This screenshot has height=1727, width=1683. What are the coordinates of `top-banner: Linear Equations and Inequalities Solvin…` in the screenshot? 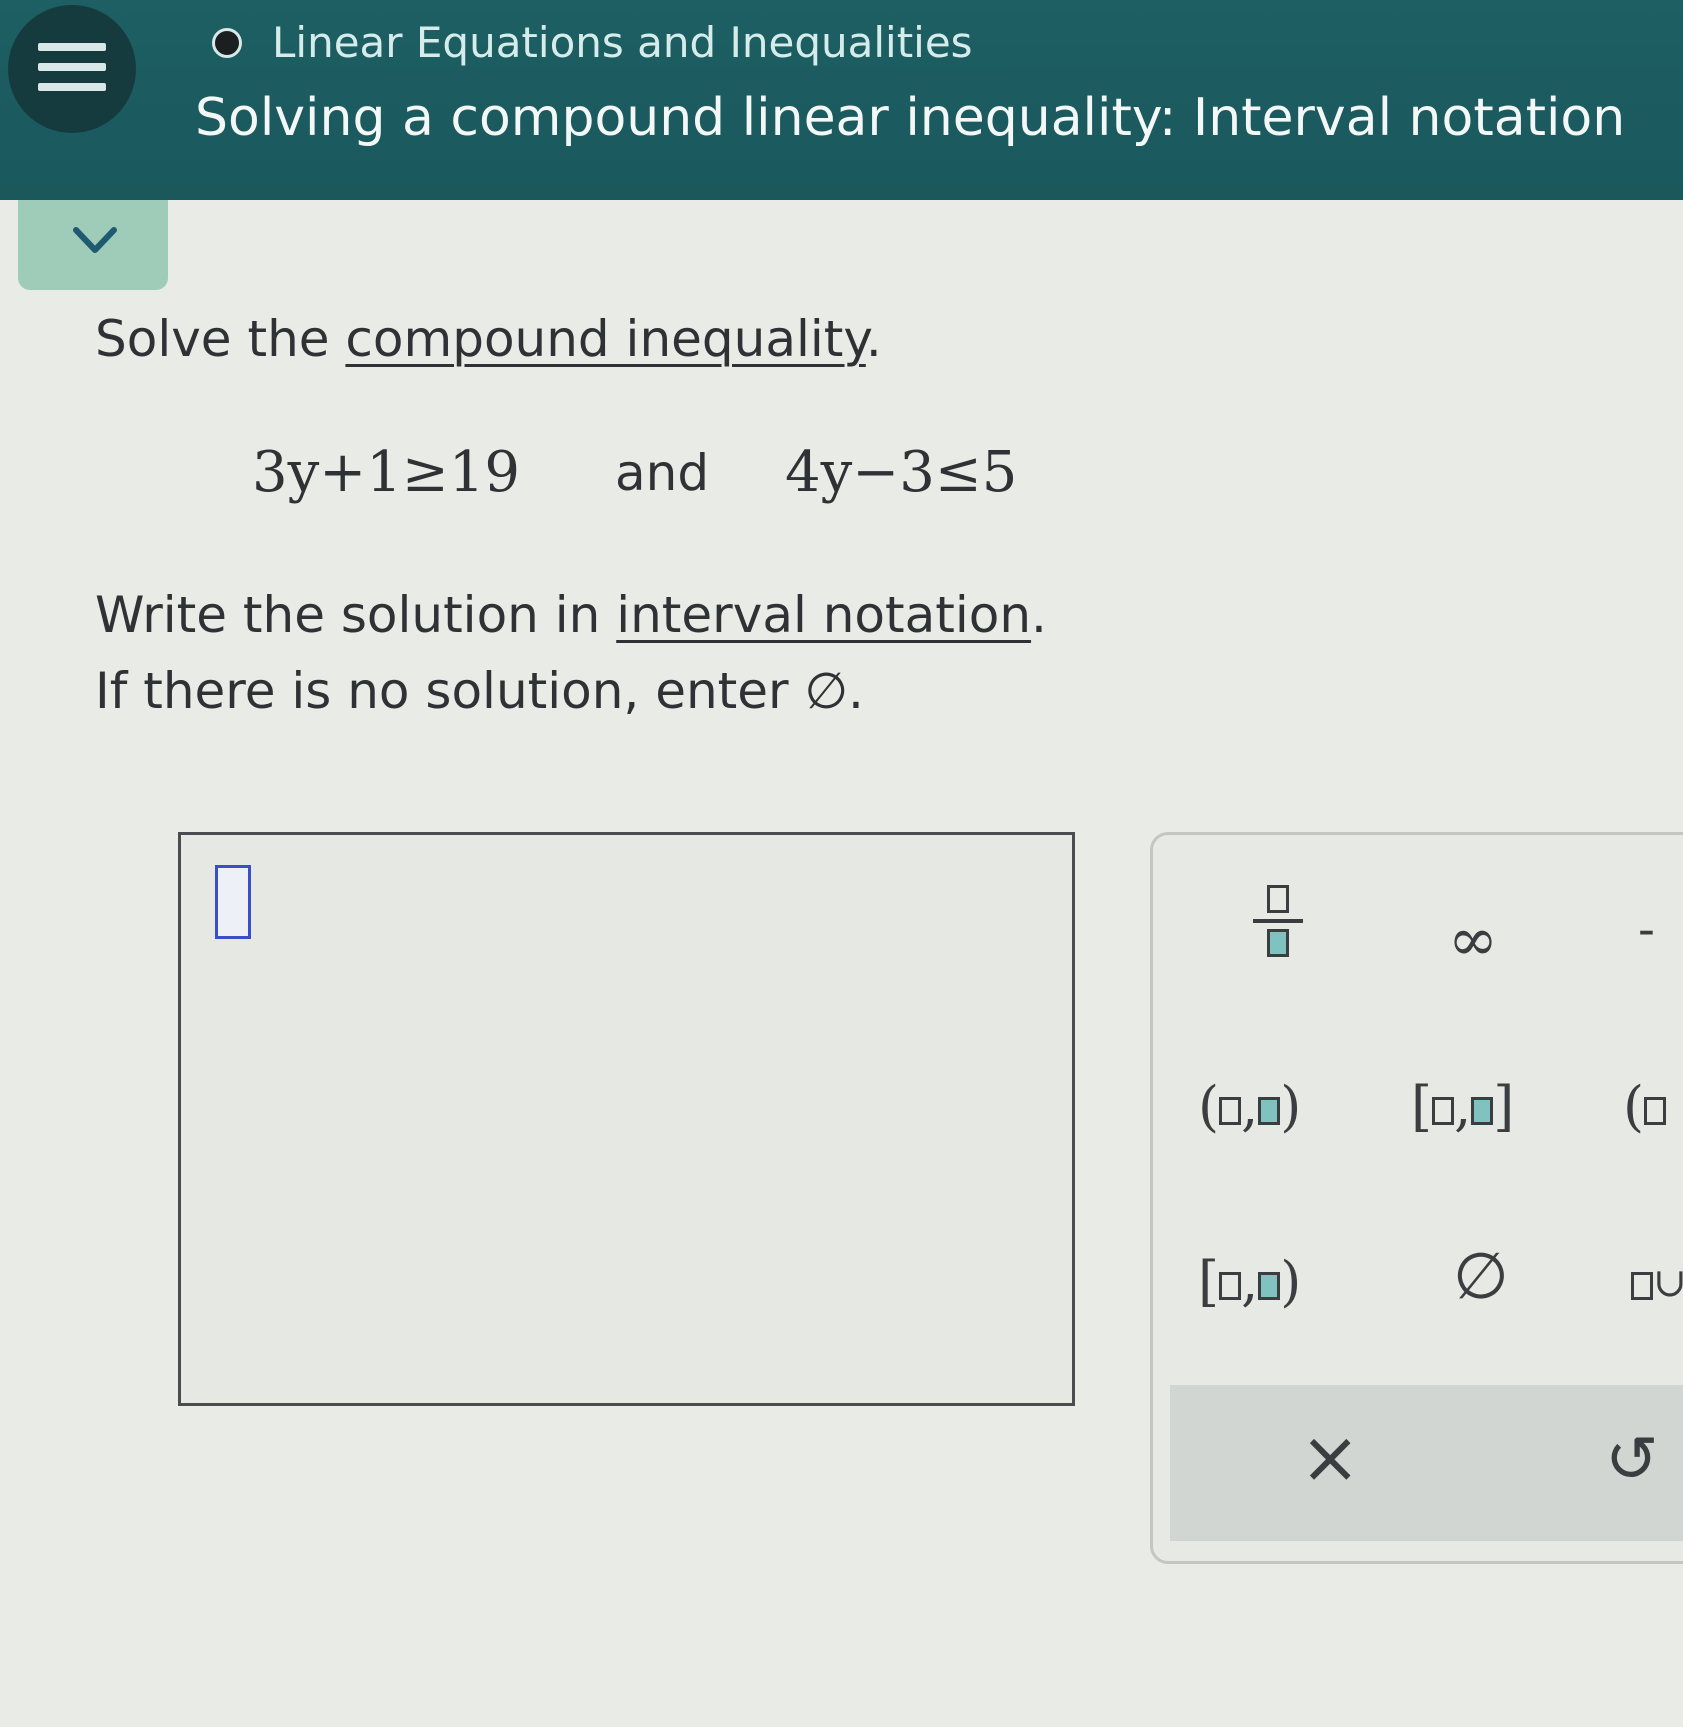 It's located at (841, 100).